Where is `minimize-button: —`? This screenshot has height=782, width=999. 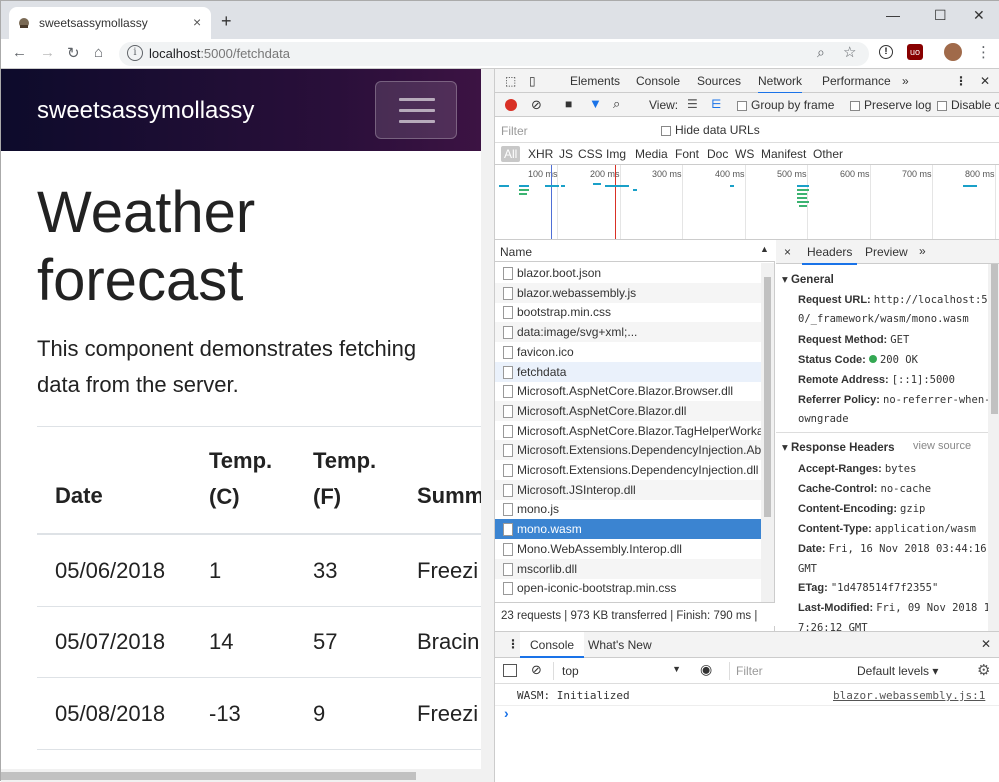 minimize-button: — is located at coordinates (893, 15).